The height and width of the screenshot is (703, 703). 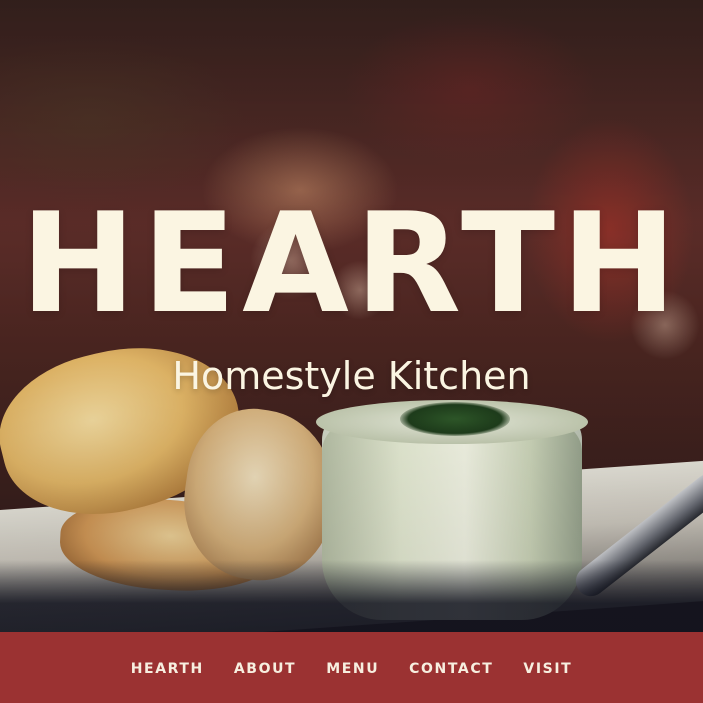 I want to click on nav-link-visit: VISIT, so click(x=547, y=669).